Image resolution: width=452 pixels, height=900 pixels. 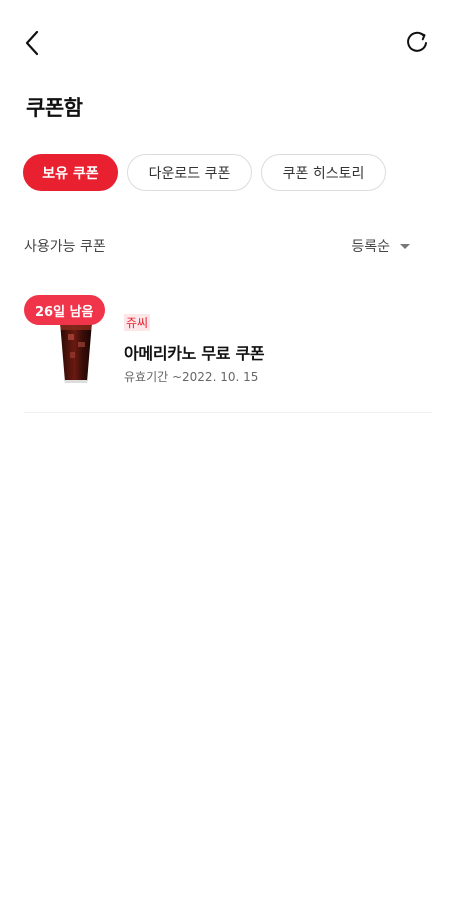 What do you see at coordinates (217, 247) in the screenshot?
I see `list-header: 사용가능 쿠폰 등록순` at bounding box center [217, 247].